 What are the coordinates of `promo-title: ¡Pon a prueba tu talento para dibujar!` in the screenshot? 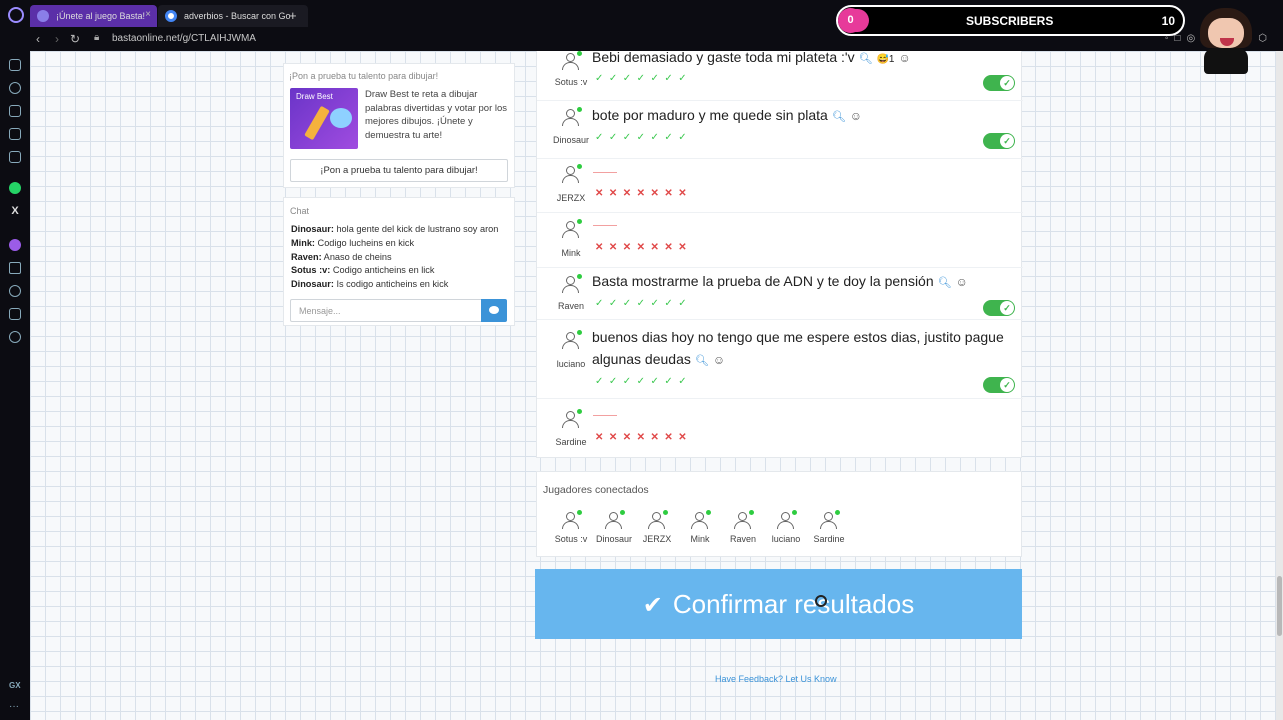 It's located at (364, 76).